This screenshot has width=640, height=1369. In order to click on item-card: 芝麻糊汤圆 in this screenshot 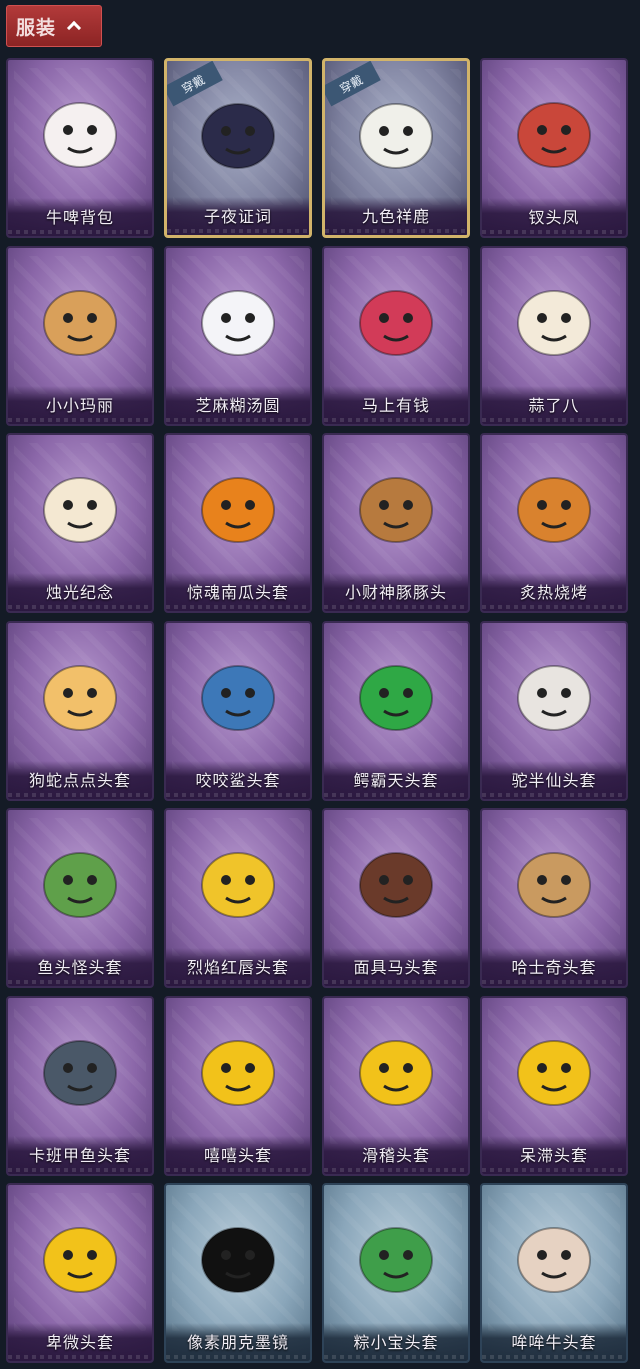, I will do `click(238, 335)`.